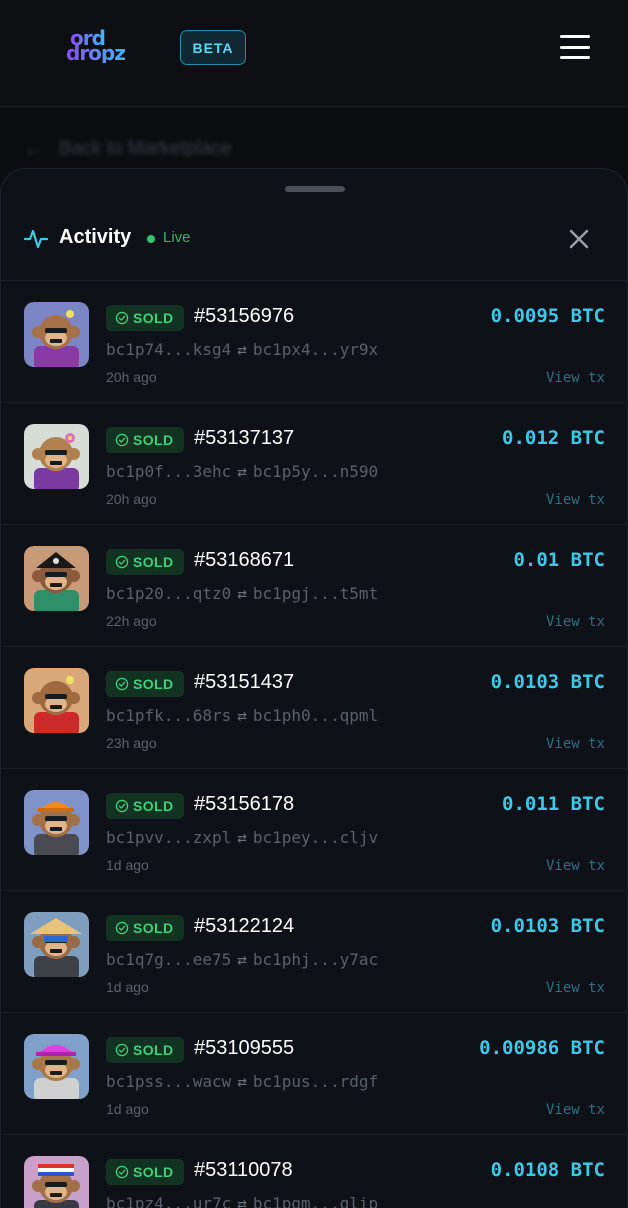 This screenshot has height=1208, width=628. I want to click on address-pair: bc1pss...wacw ⇄ bc1pus...rdgf, so click(242, 1081).